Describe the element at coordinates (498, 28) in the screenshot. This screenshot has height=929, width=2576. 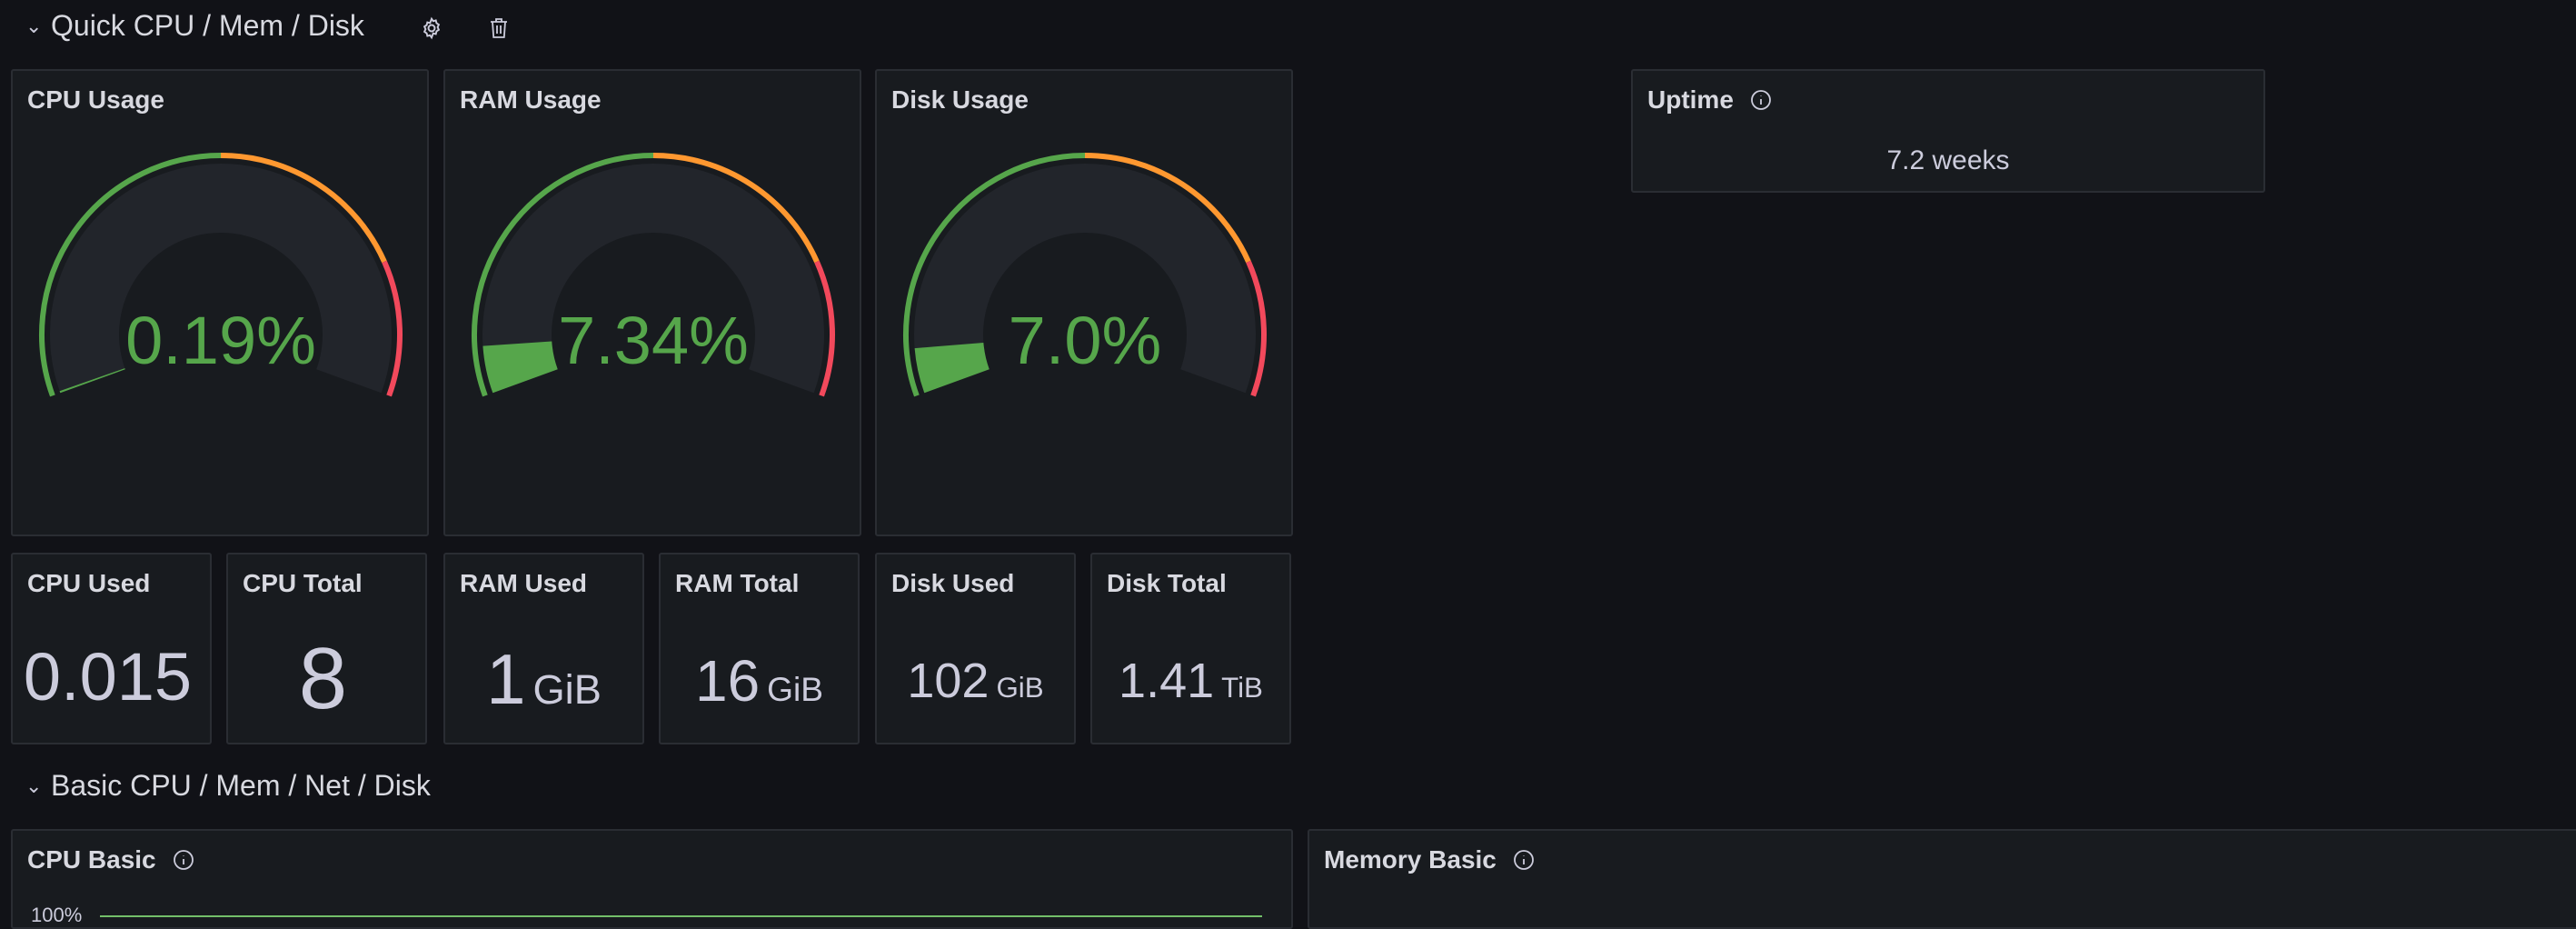
I see `trash-icon` at that location.